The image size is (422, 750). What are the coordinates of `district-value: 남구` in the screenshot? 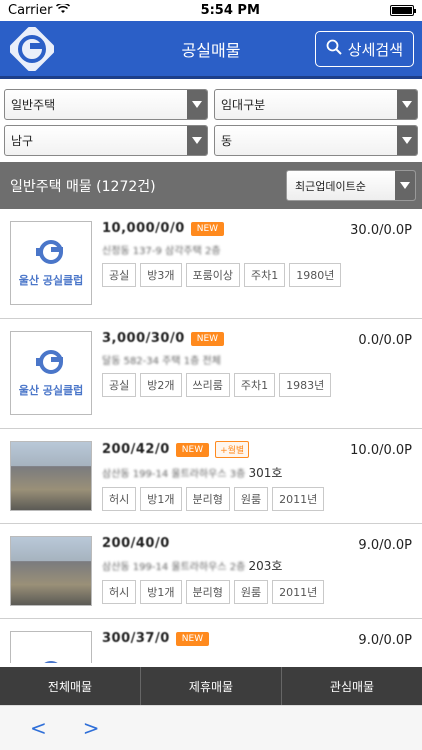 It's located at (22, 141).